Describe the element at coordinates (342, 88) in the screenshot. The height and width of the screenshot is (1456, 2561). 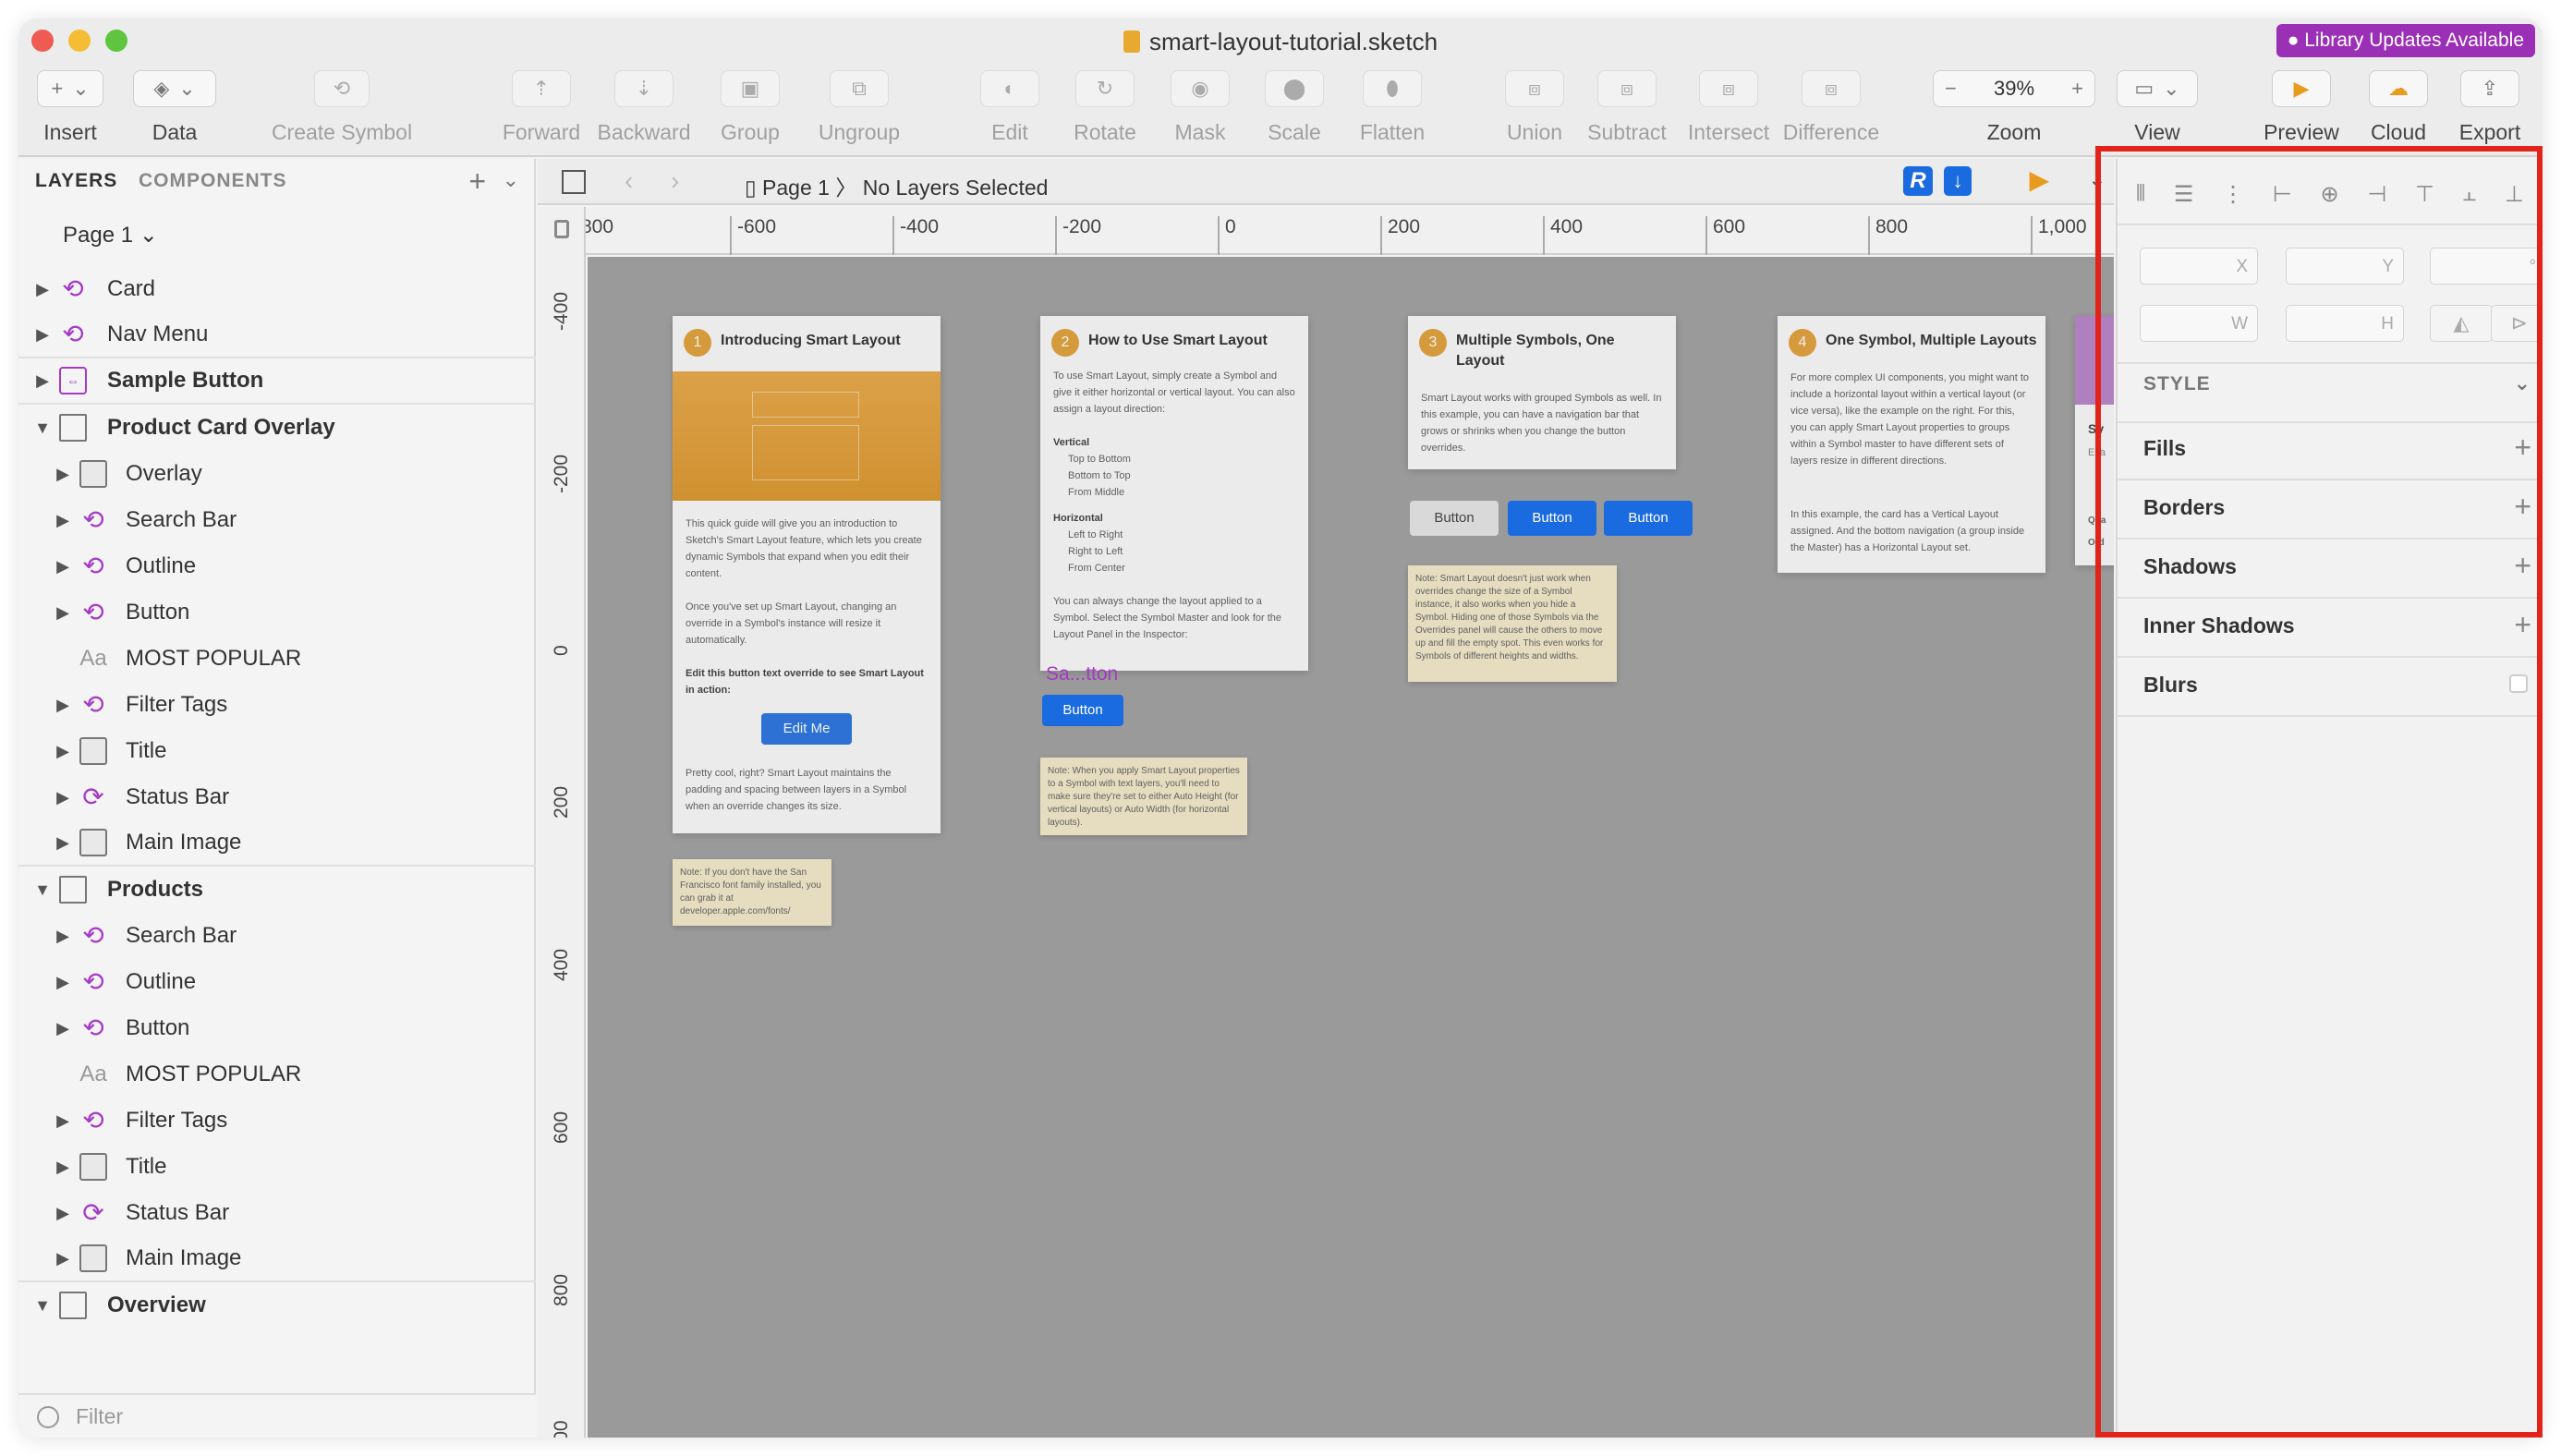
I see `create-symbol-button: ⟲` at that location.